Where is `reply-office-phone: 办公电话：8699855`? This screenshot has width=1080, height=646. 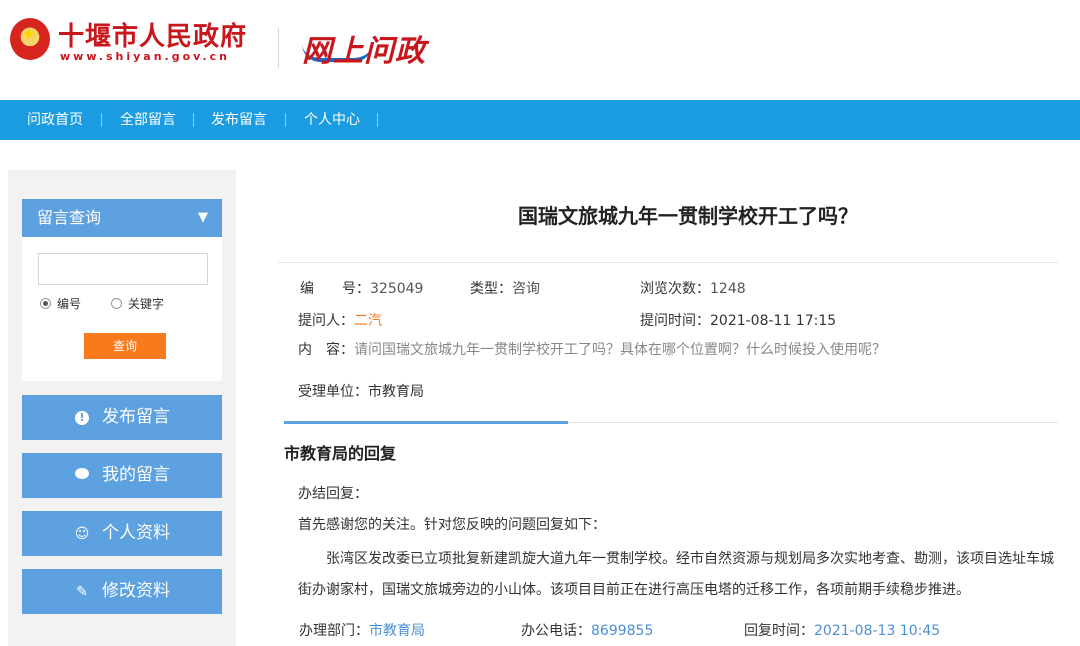 reply-office-phone: 办公电话：8699855 is located at coordinates (587, 630).